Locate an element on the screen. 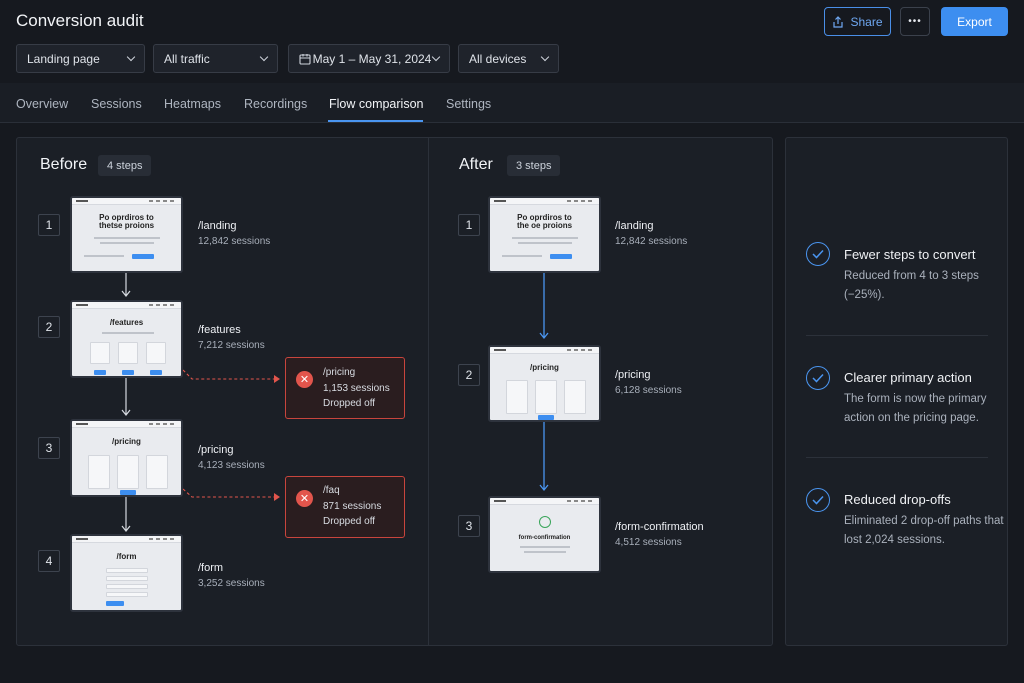 The width and height of the screenshot is (1024, 683). thumbnail-heading: Po oprdiros to the oe proions is located at coordinates (544, 222).